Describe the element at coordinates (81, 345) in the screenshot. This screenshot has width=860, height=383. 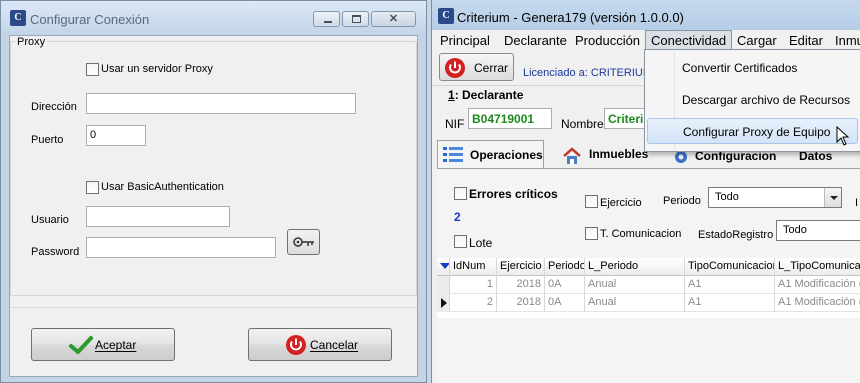
I see `checkmark-icon` at that location.